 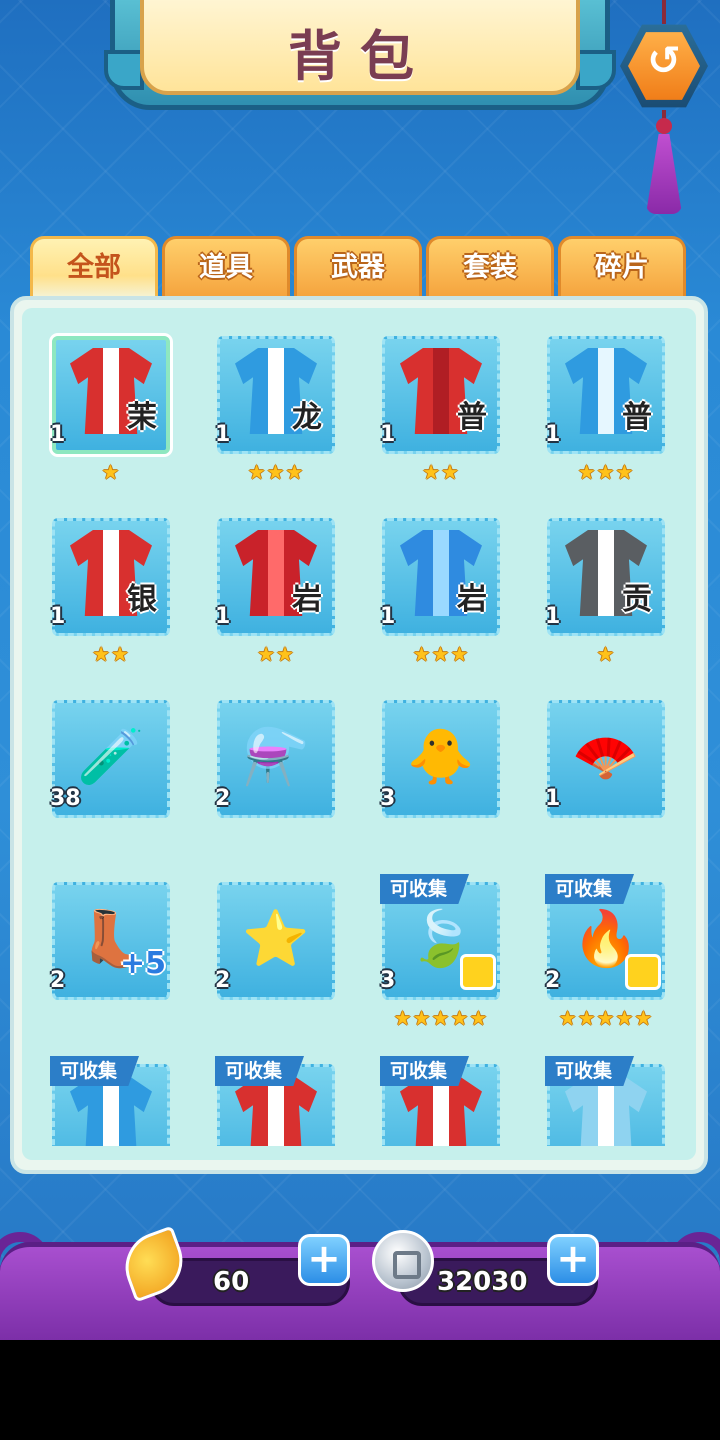 I want to click on item-count: 38, so click(x=65, y=798).